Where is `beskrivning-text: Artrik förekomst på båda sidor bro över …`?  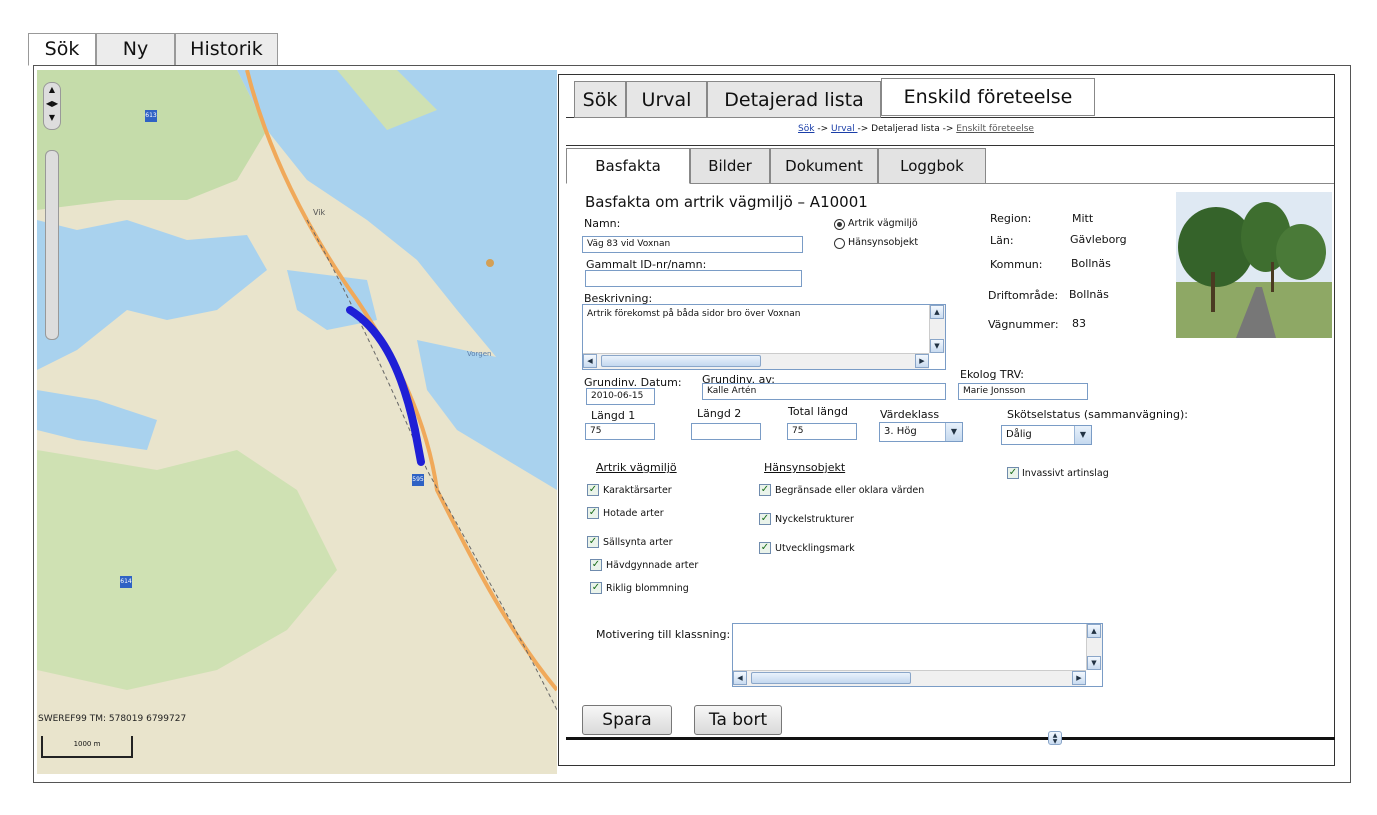 beskrivning-text: Artrik förekomst på båda sidor bro över … is located at coordinates (694, 314).